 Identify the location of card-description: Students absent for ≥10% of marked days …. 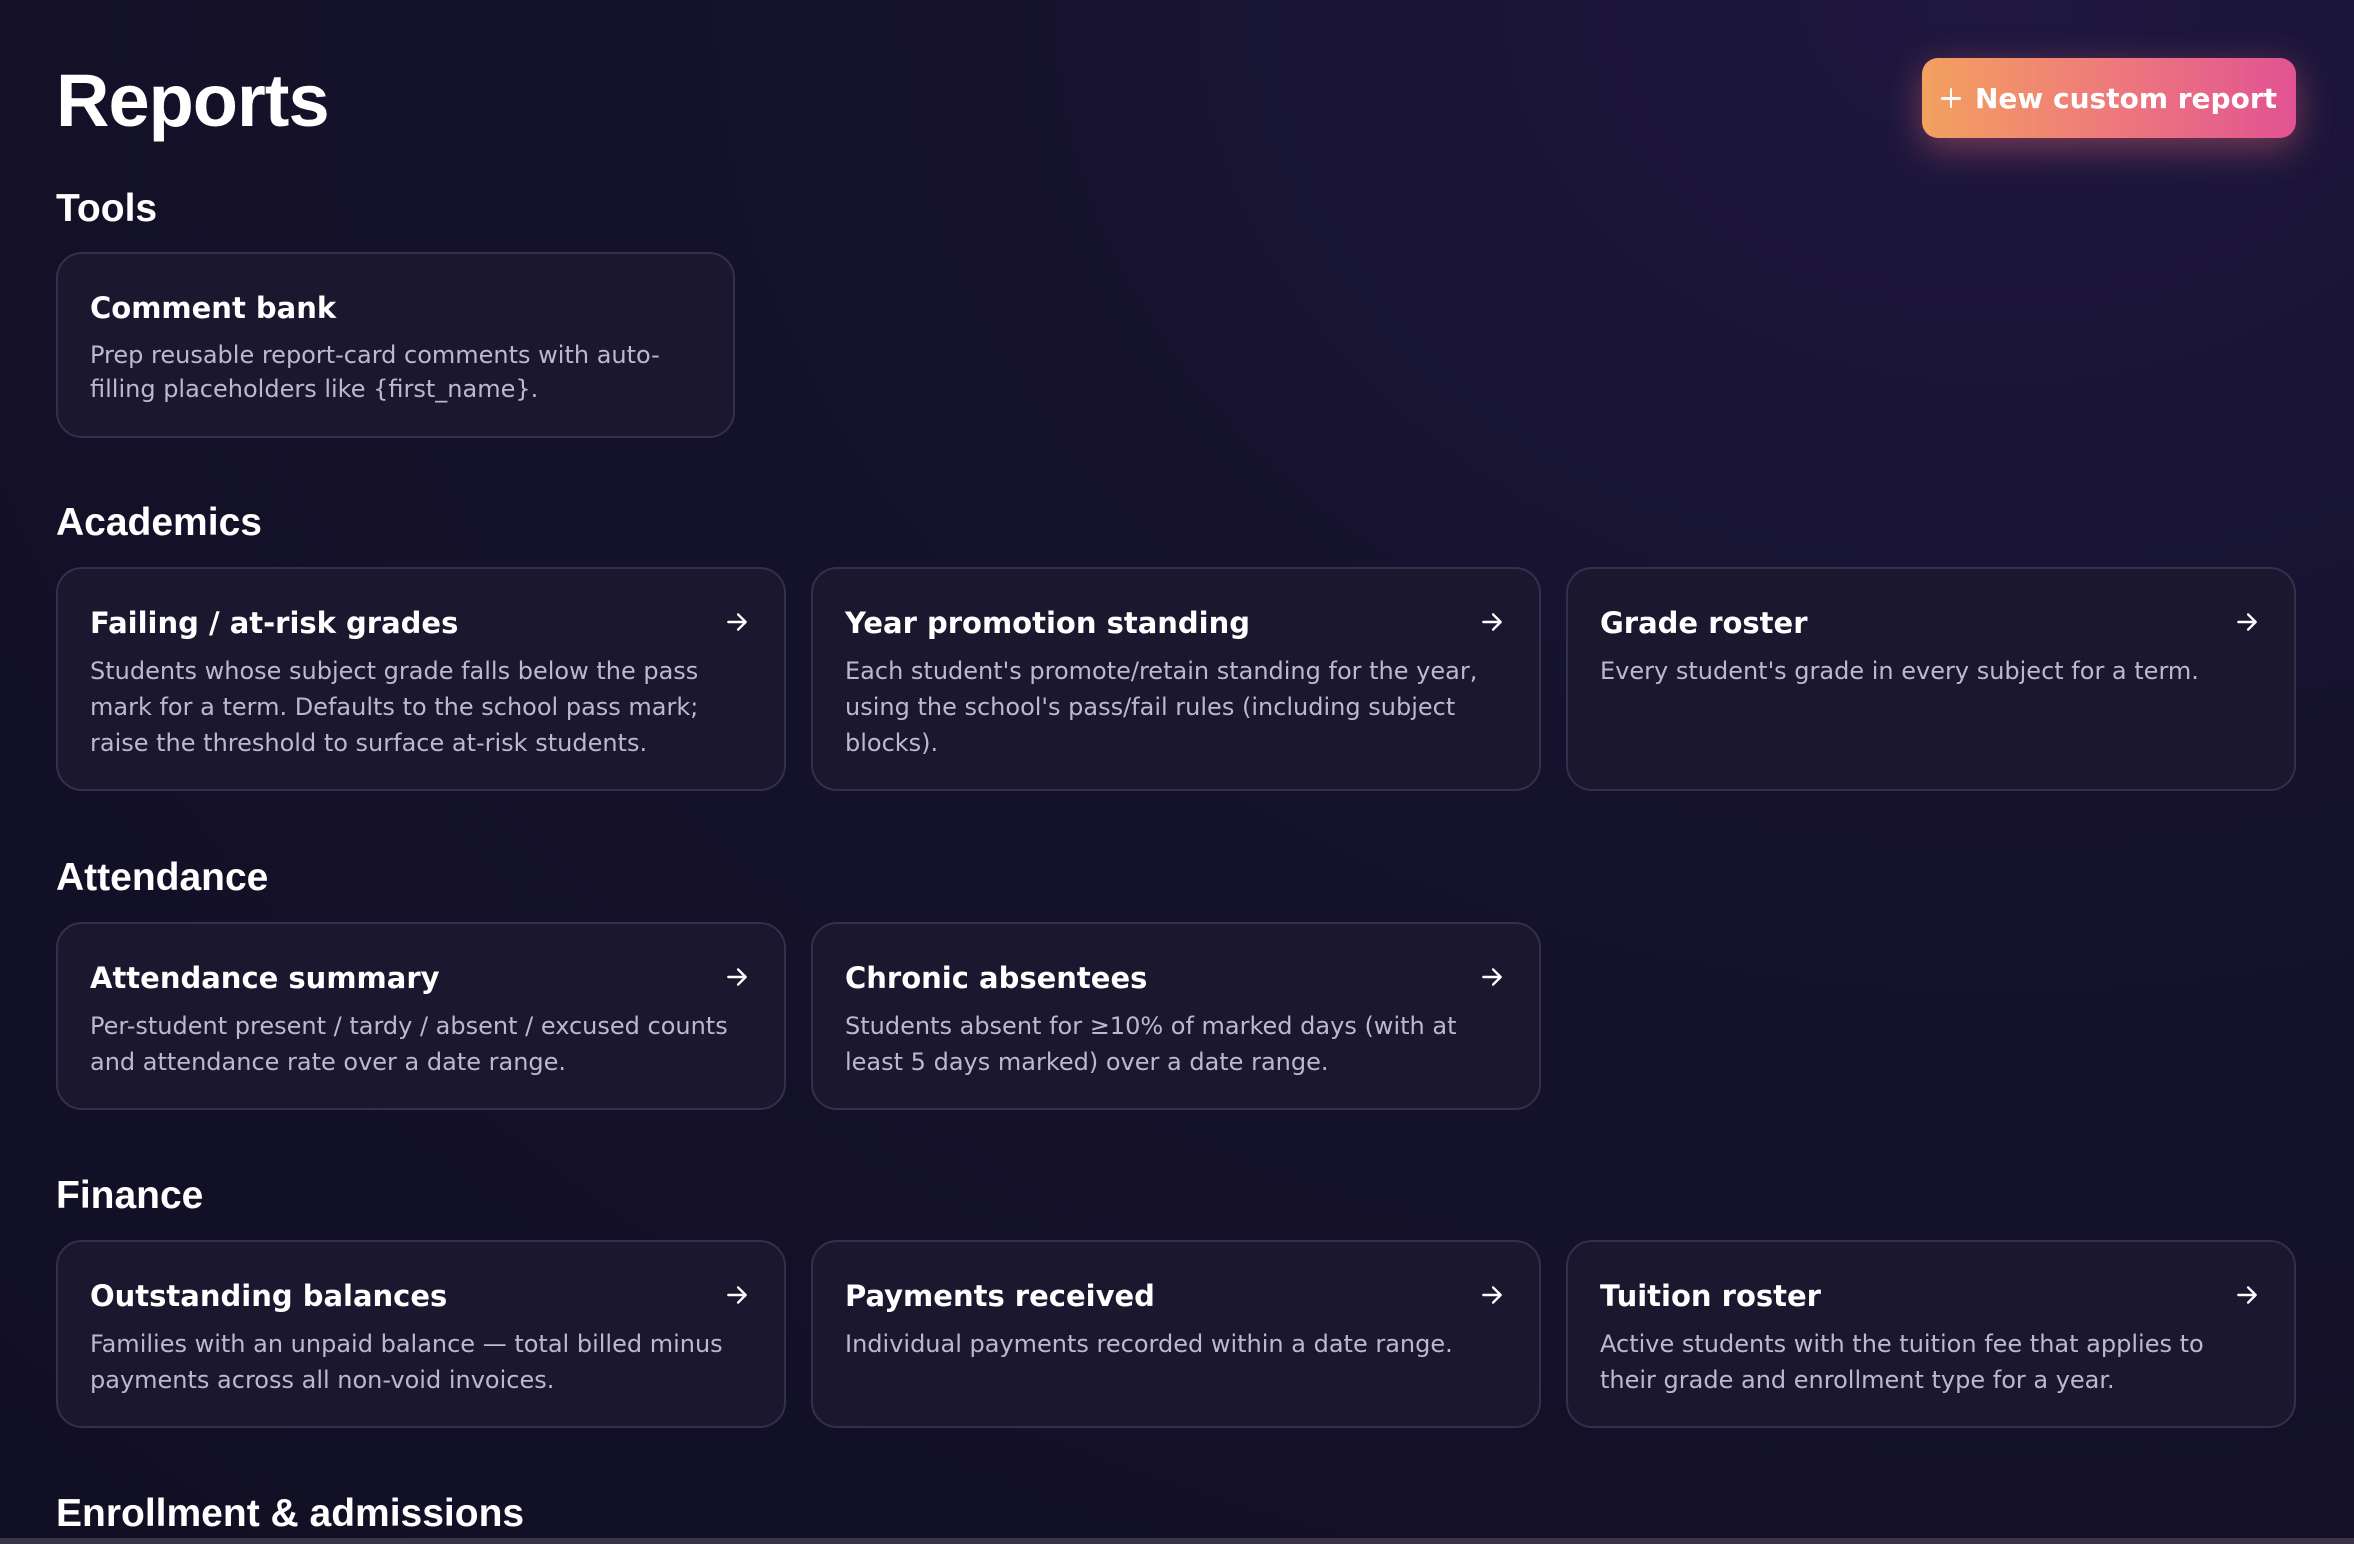
(1151, 1044).